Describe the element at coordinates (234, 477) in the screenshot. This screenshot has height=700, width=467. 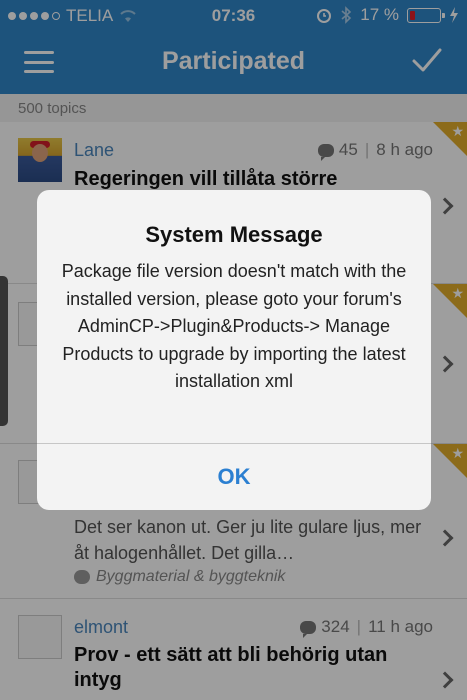
I see `ok-button: OK` at that location.